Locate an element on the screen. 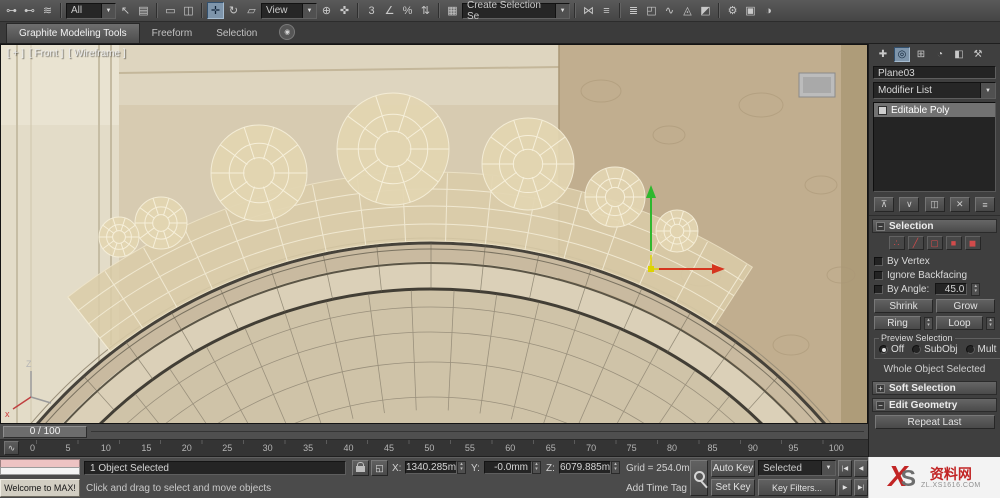 The height and width of the screenshot is (498, 1000). rollout-edit-geometry: − Edit Geometry is located at coordinates (934, 405).